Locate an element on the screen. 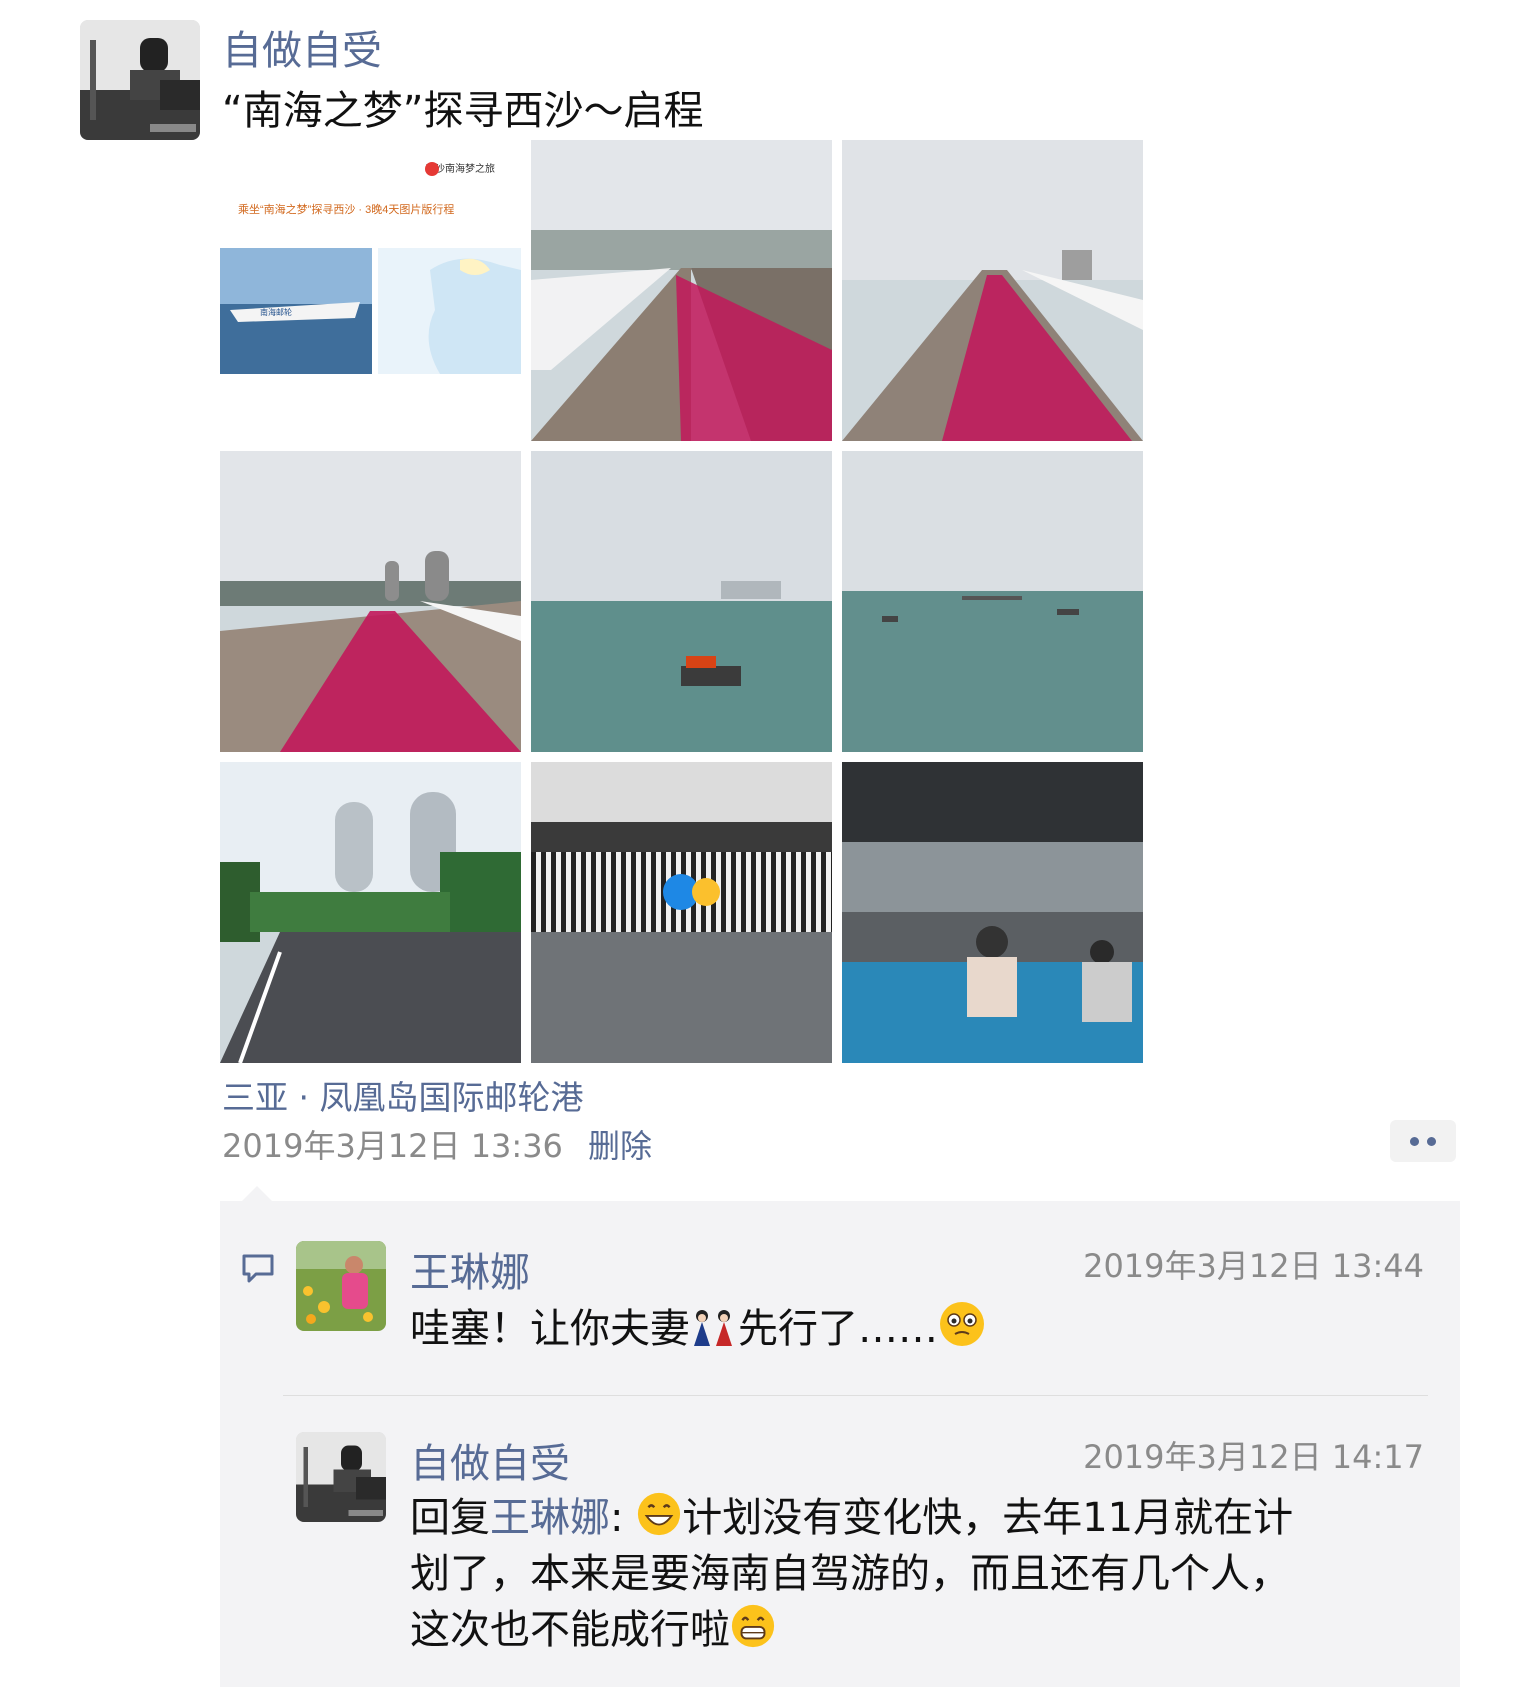 This screenshot has height=1687, width=1536. terminal-waiting-hall-image is located at coordinates (992, 912).